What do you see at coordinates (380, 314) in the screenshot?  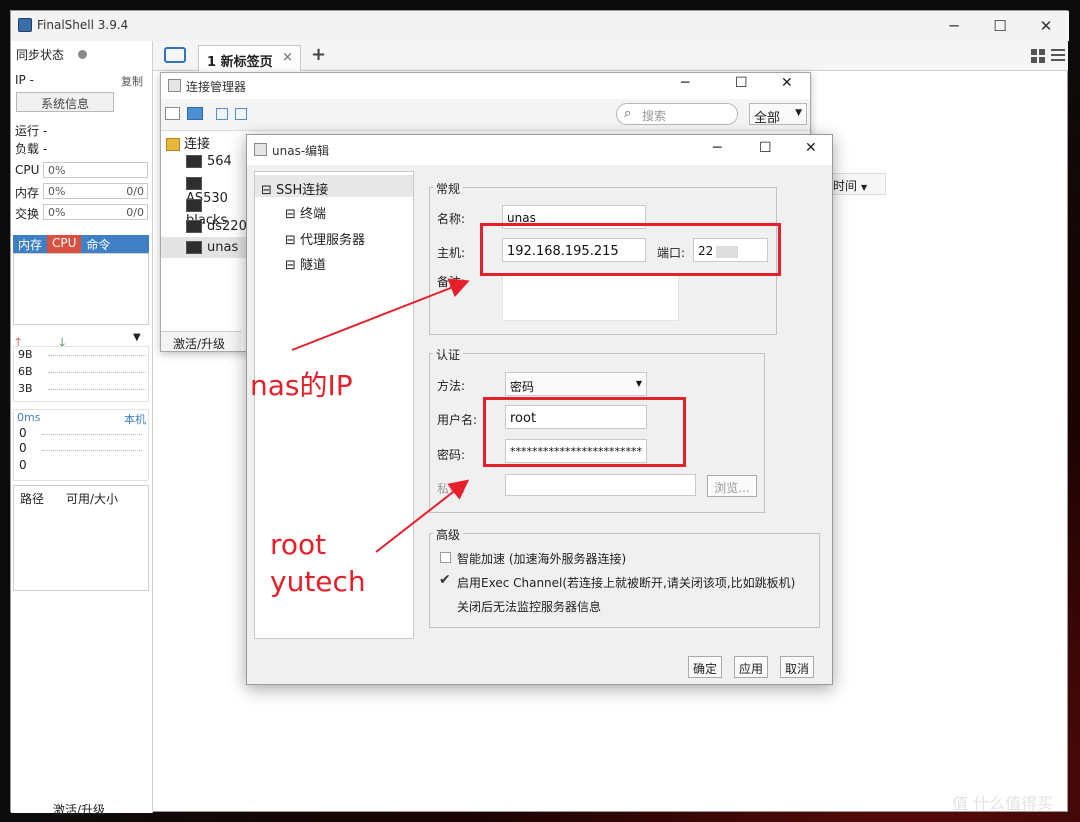 I see `arrow-to-host` at bounding box center [380, 314].